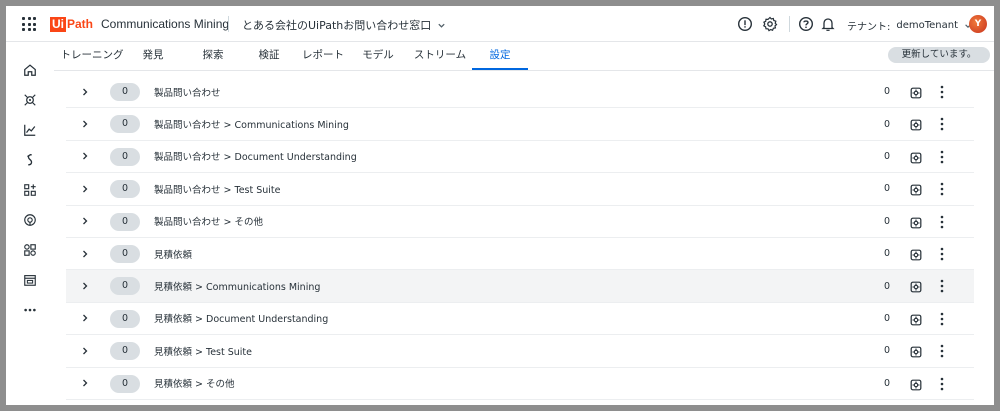 The height and width of the screenshot is (411, 1000). What do you see at coordinates (520, 384) in the screenshot?
I see `list-item: 0 見積依頼 > その他 0` at bounding box center [520, 384].